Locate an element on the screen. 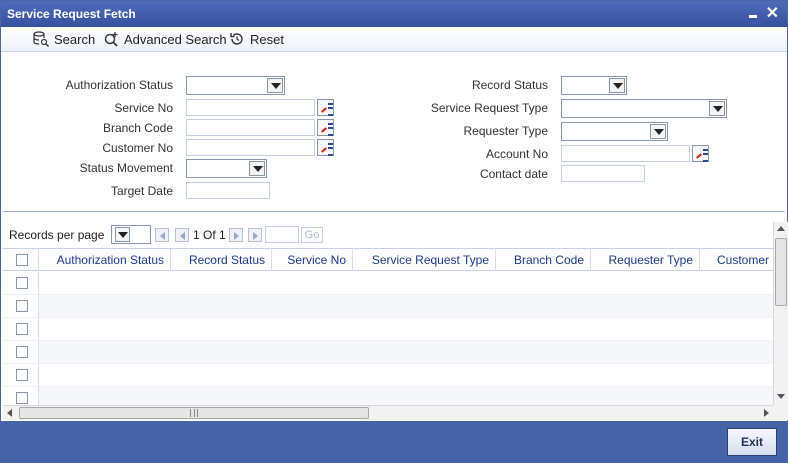 The image size is (788, 463). records-per-page-select: 15 is located at coordinates (131, 234).